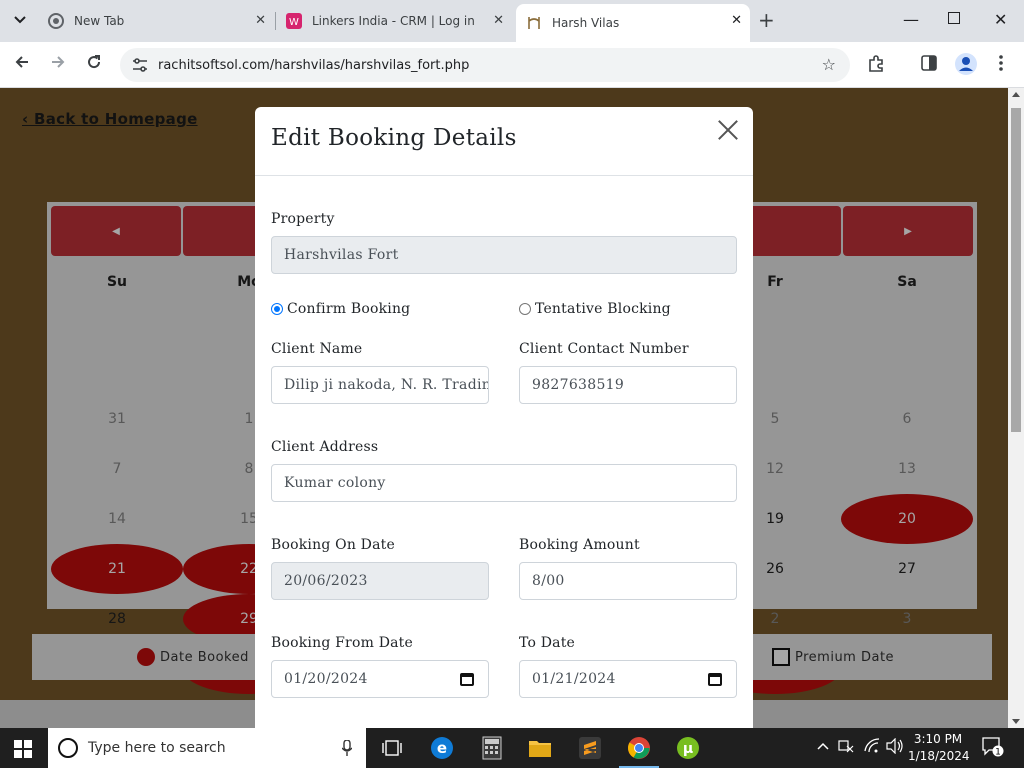  Describe the element at coordinates (829, 64) in the screenshot. I see `bookmark-star-icon: ☆` at that location.